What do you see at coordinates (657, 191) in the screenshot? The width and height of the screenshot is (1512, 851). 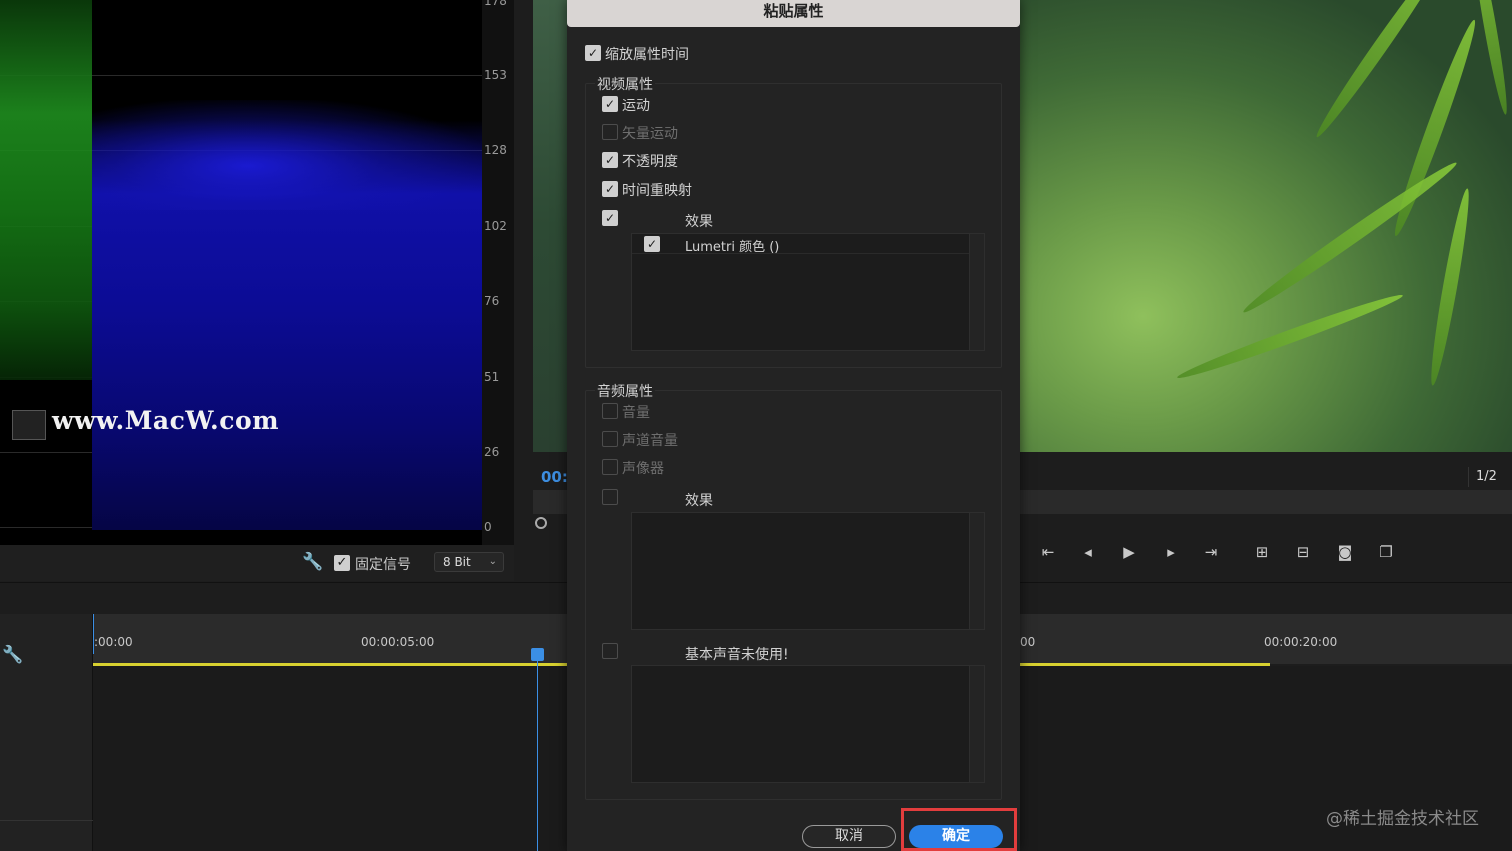 I see `time-remapping-label: 时间重映射` at bounding box center [657, 191].